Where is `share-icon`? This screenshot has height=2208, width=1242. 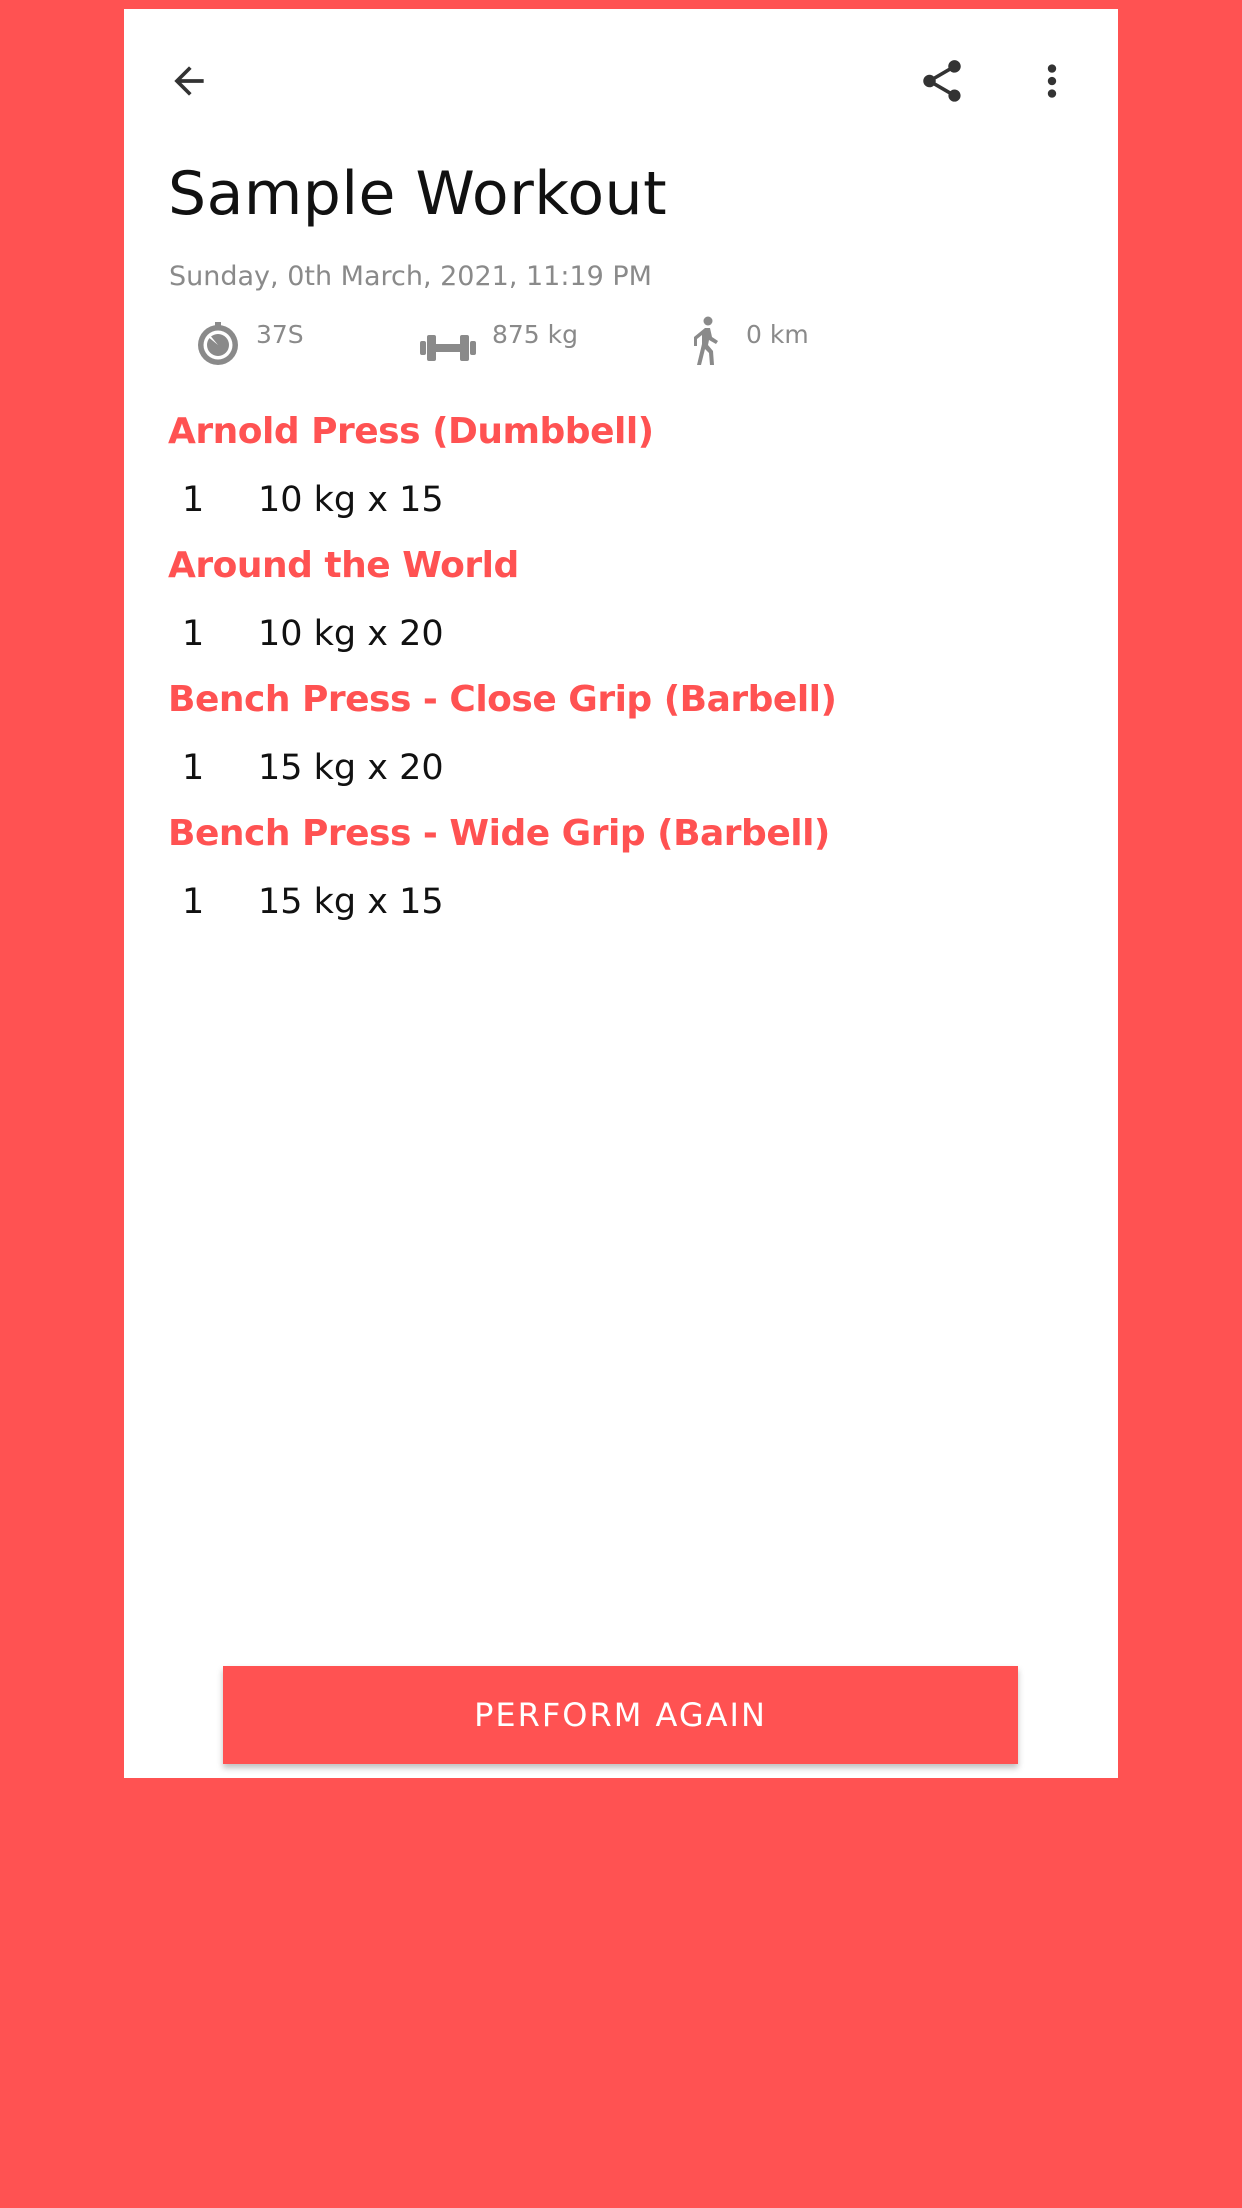
share-icon is located at coordinates (942, 81).